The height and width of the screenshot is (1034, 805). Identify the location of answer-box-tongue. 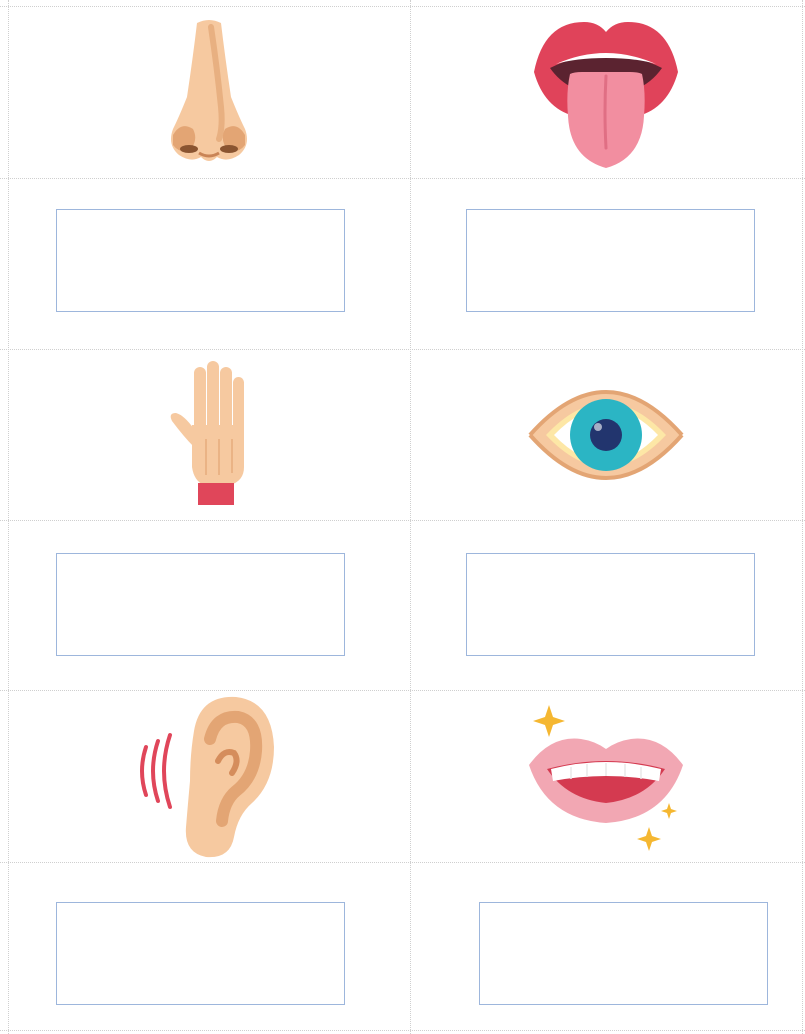
(610, 260).